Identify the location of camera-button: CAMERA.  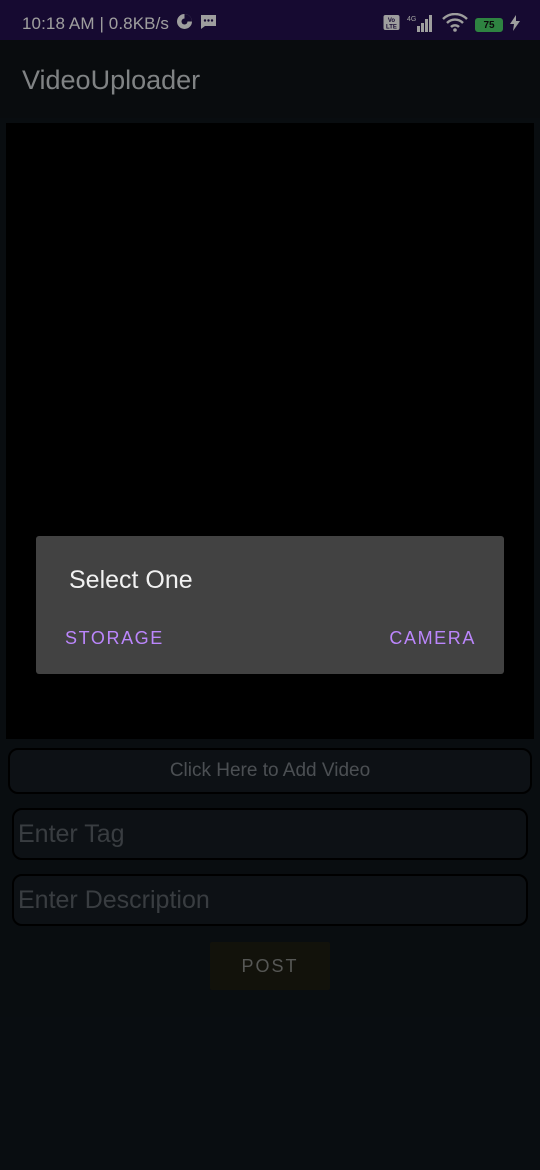
(432, 638).